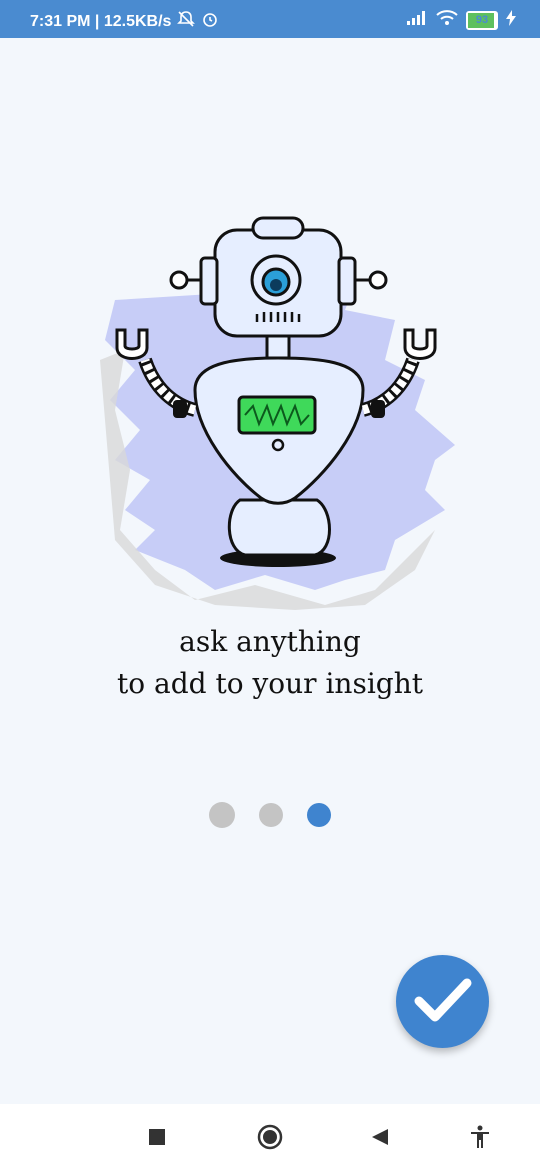  I want to click on page-dot-3-active, so click(319, 815).